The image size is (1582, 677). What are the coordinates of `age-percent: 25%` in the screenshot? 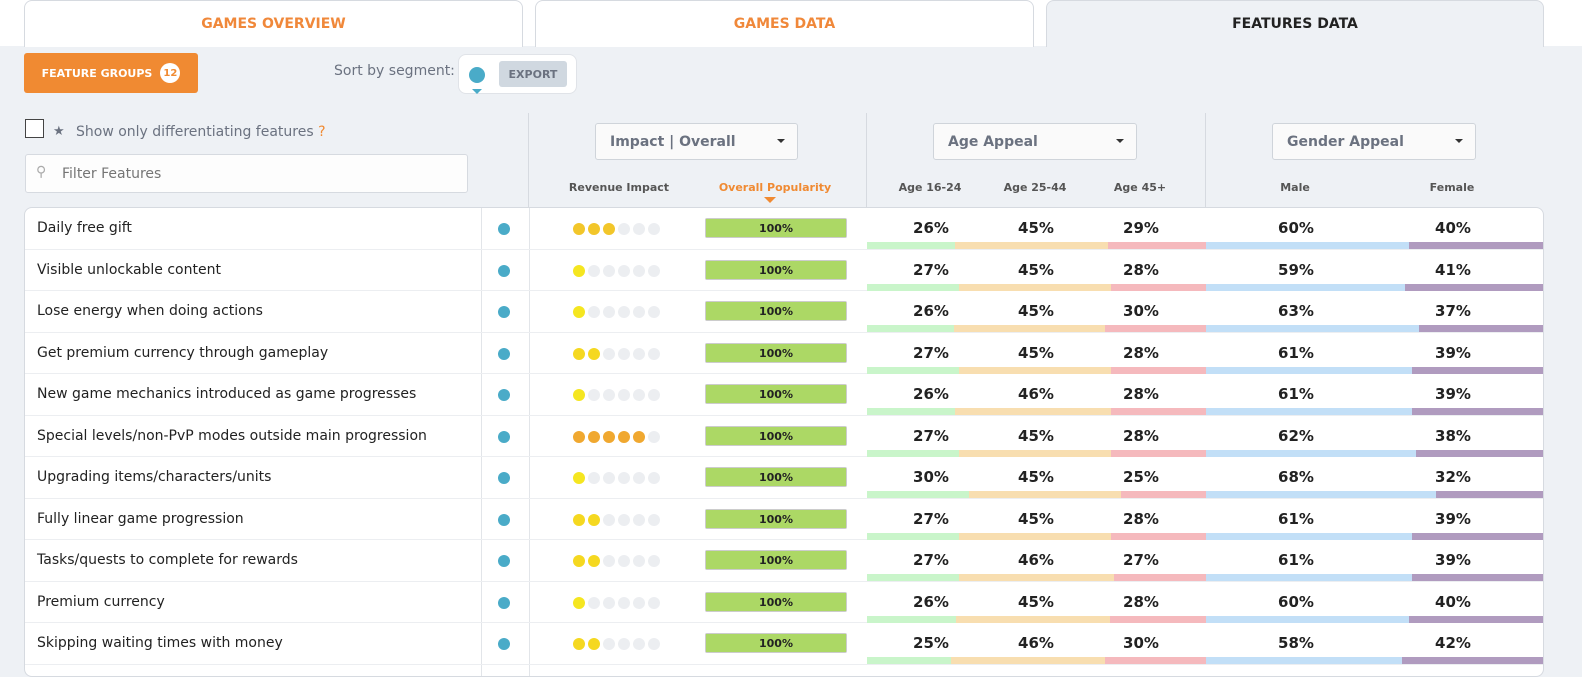 It's located at (931, 643).